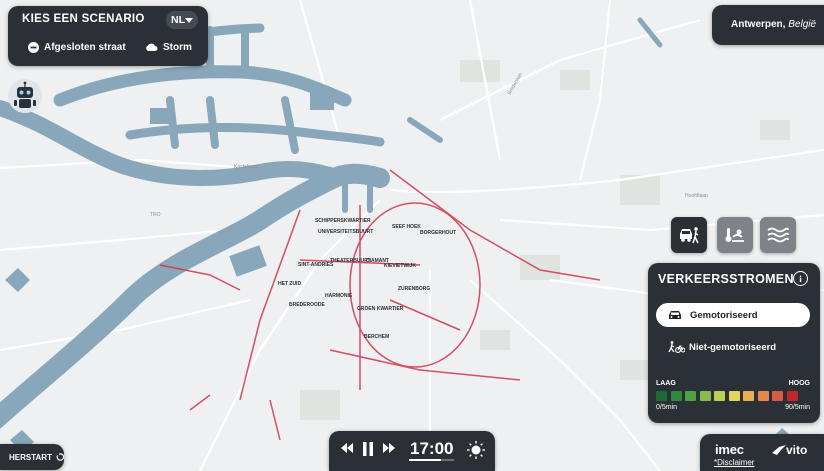  I want to click on cloud-icon, so click(152, 47).